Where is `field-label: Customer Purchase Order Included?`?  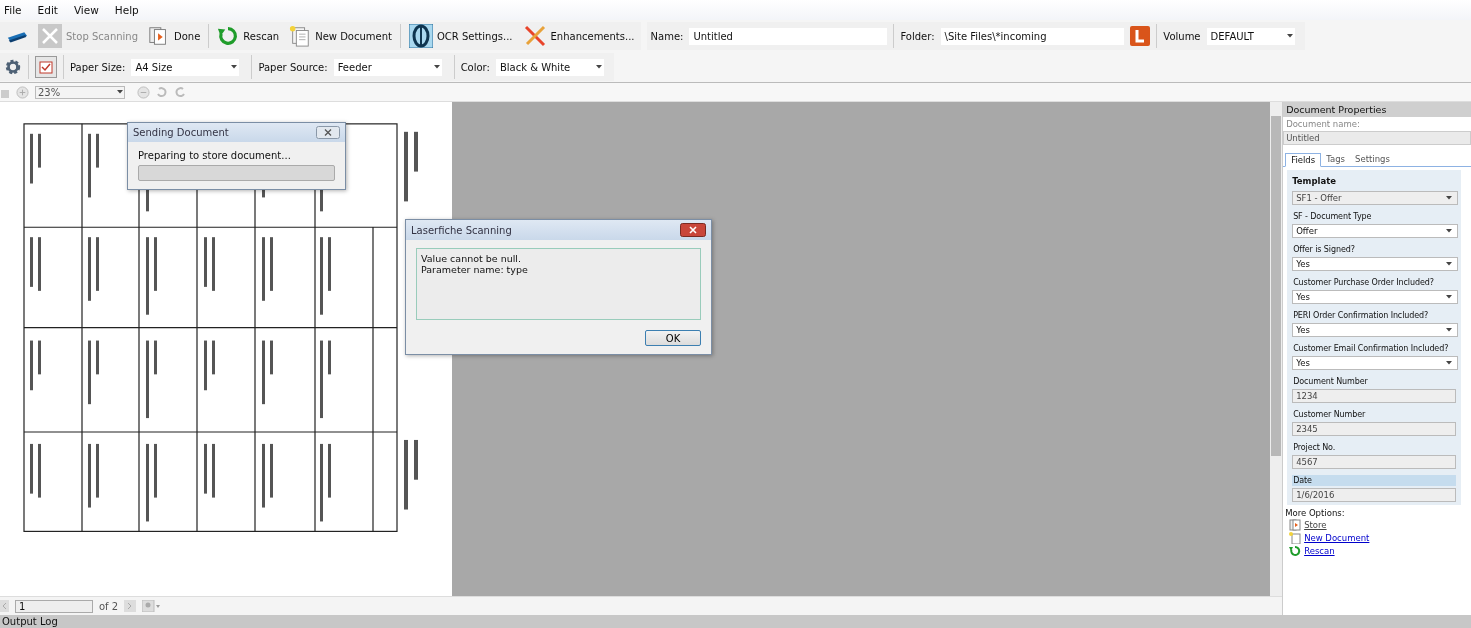 field-label: Customer Purchase Order Included? is located at coordinates (1363, 282).